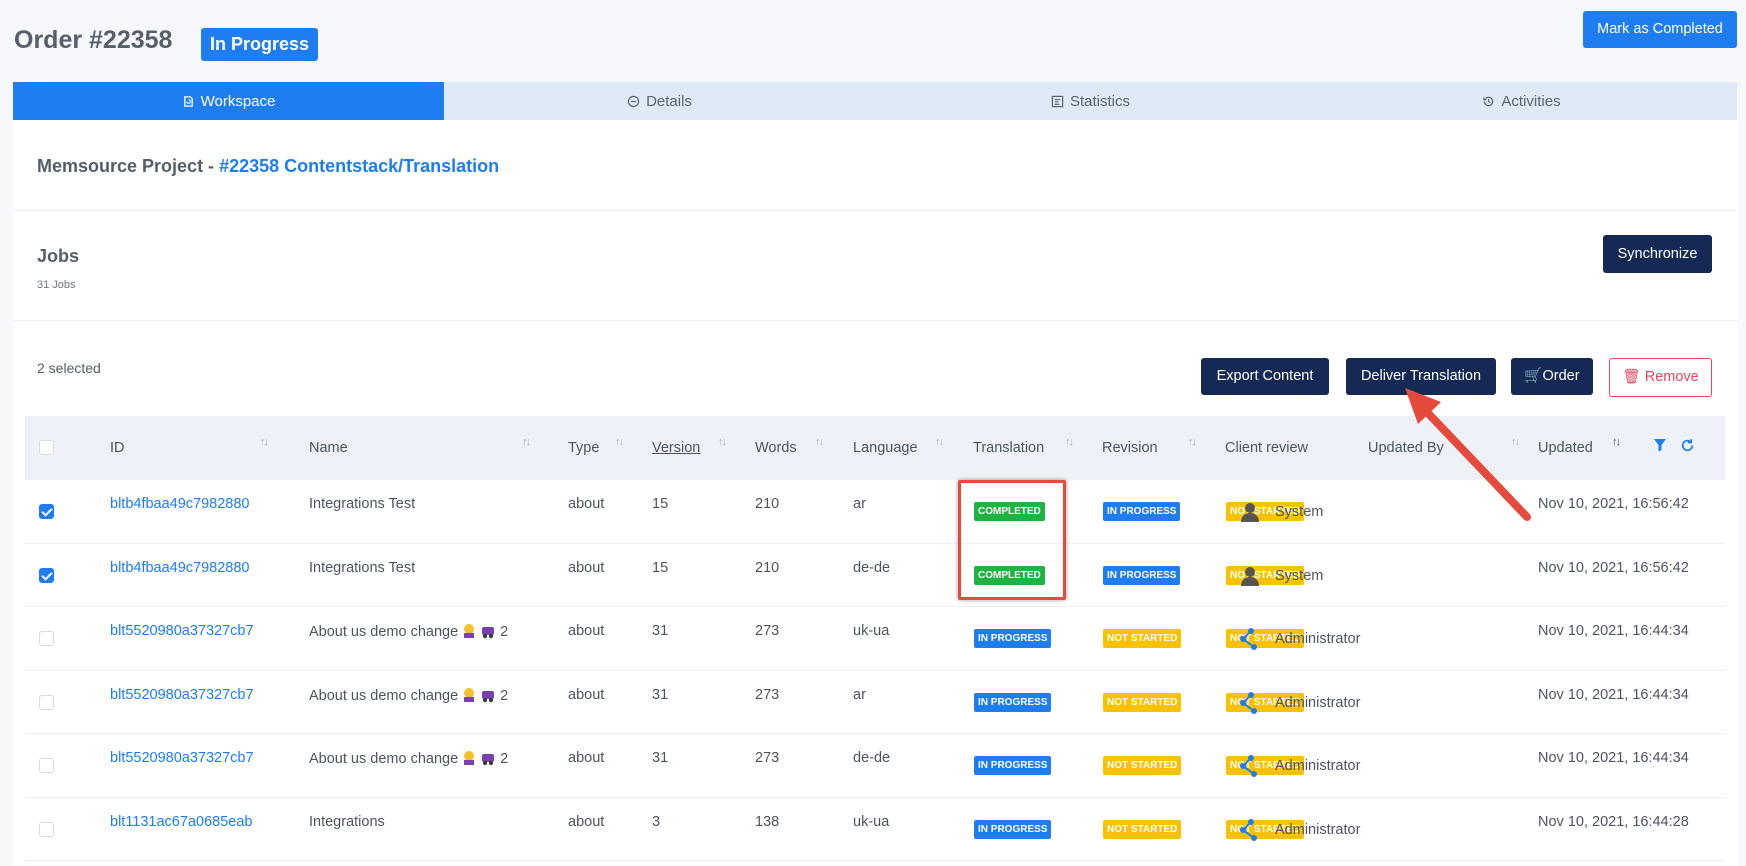 Image resolution: width=1746 pixels, height=866 pixels. I want to click on column-revision: Revision, so click(1130, 448).